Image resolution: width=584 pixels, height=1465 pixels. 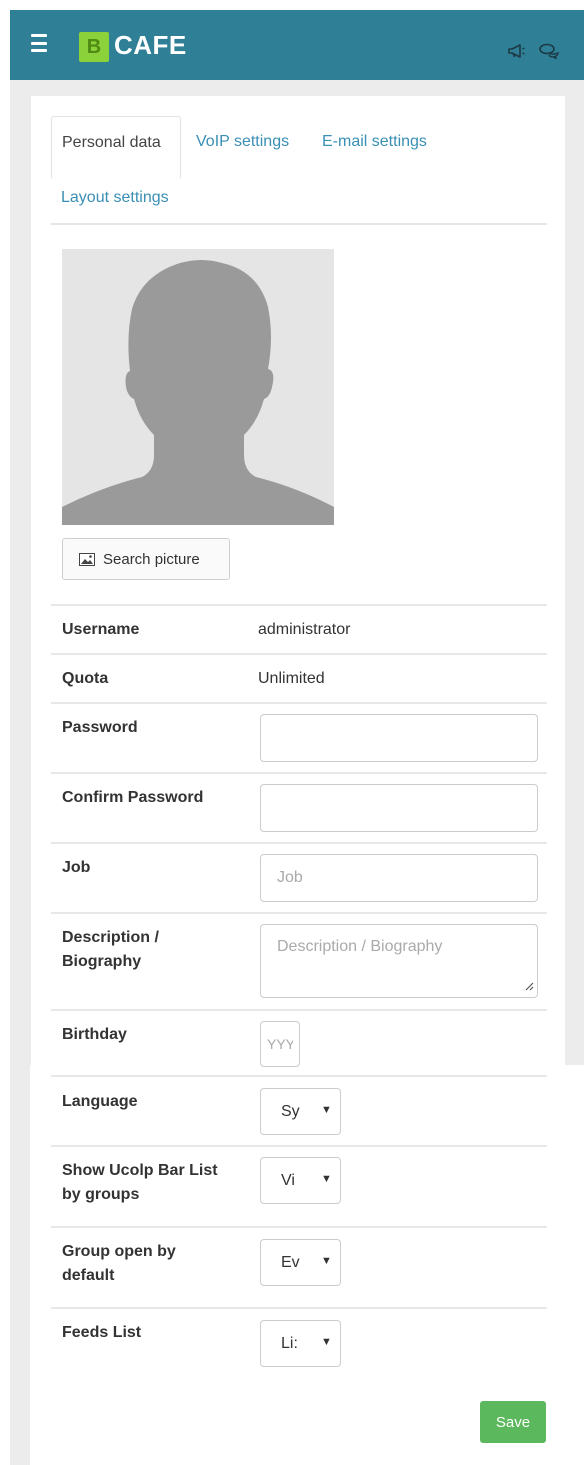 I want to click on birthday-field, so click(x=280, y=1044).